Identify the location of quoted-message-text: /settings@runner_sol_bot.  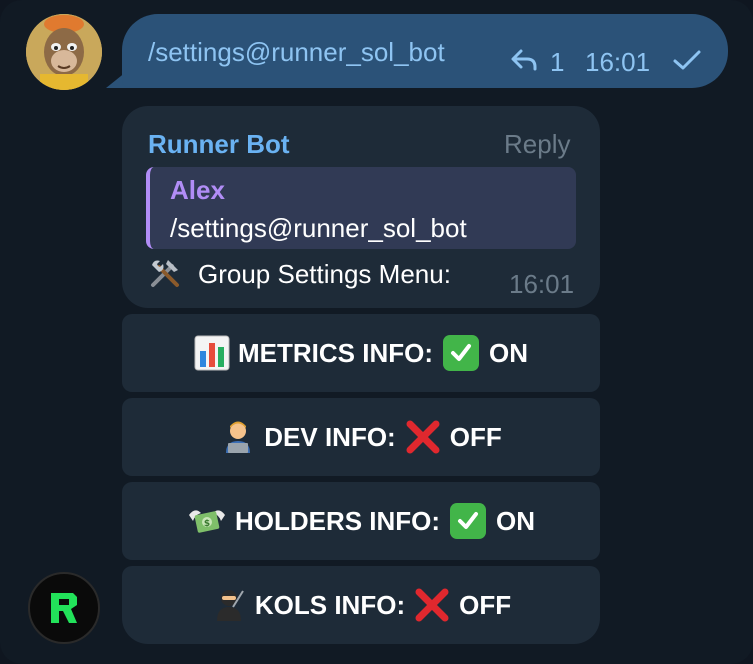
(318, 228).